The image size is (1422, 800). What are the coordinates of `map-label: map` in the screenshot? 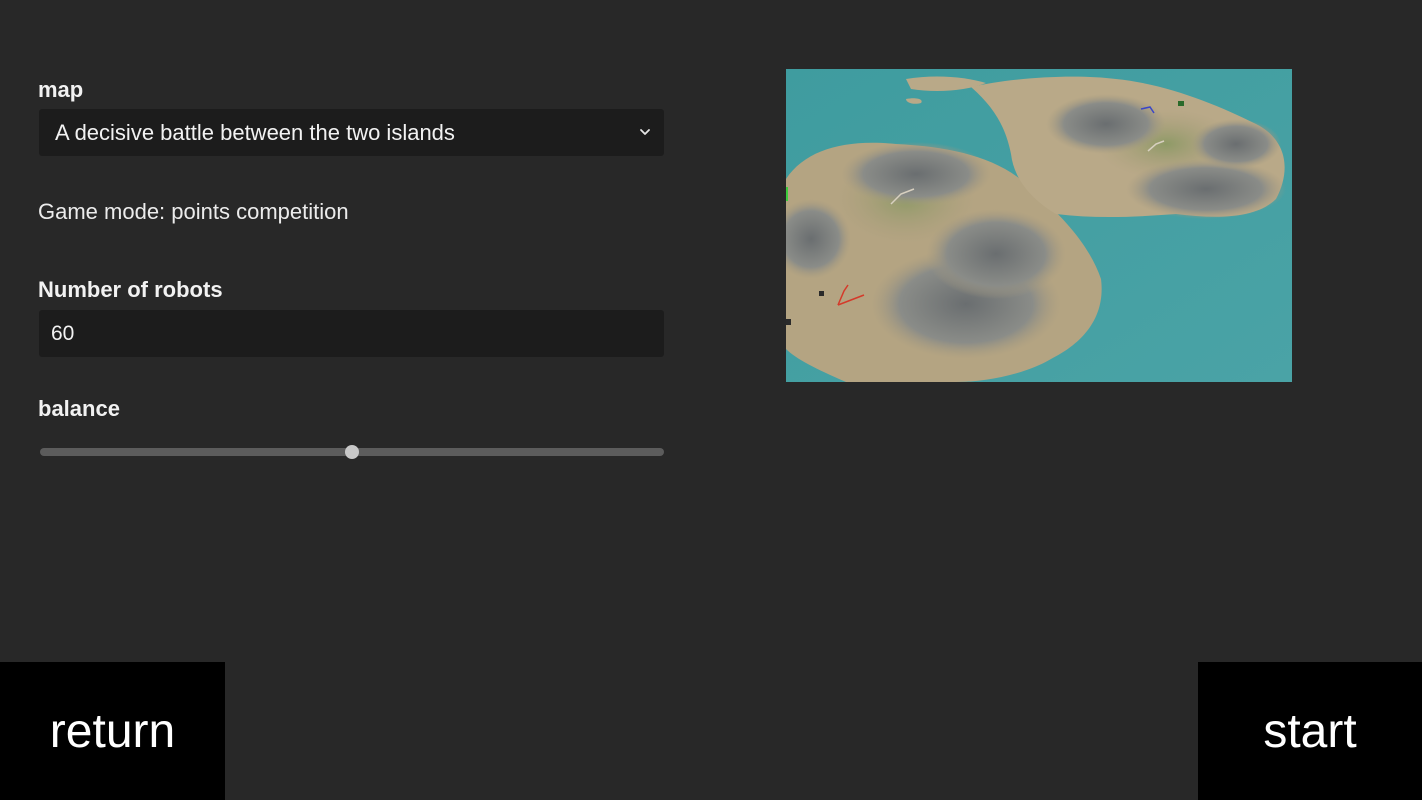 It's located at (61, 89).